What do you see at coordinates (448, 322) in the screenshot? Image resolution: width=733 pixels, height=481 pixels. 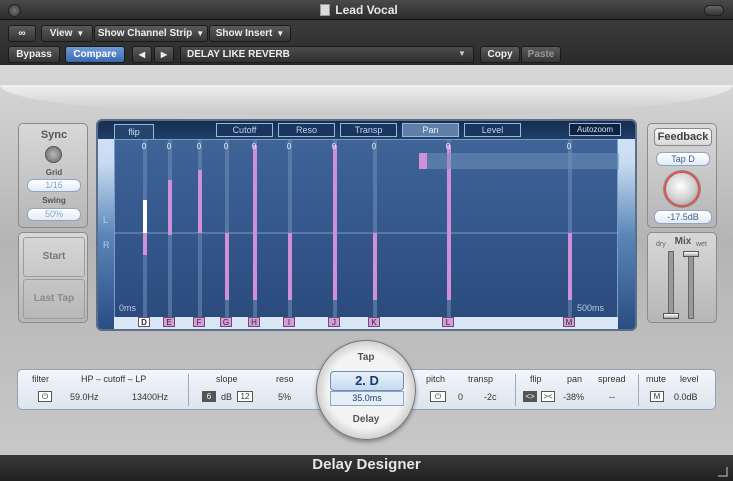 I see `tap-letter-l: L` at bounding box center [448, 322].